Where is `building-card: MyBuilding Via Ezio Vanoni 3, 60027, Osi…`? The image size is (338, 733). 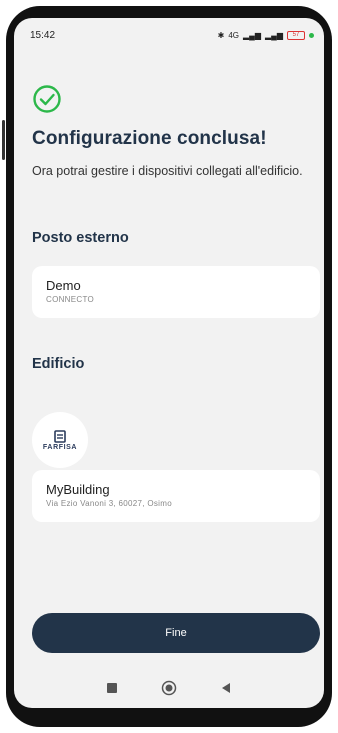 building-card: MyBuilding Via Ezio Vanoni 3, 60027, Osi… is located at coordinates (176, 496).